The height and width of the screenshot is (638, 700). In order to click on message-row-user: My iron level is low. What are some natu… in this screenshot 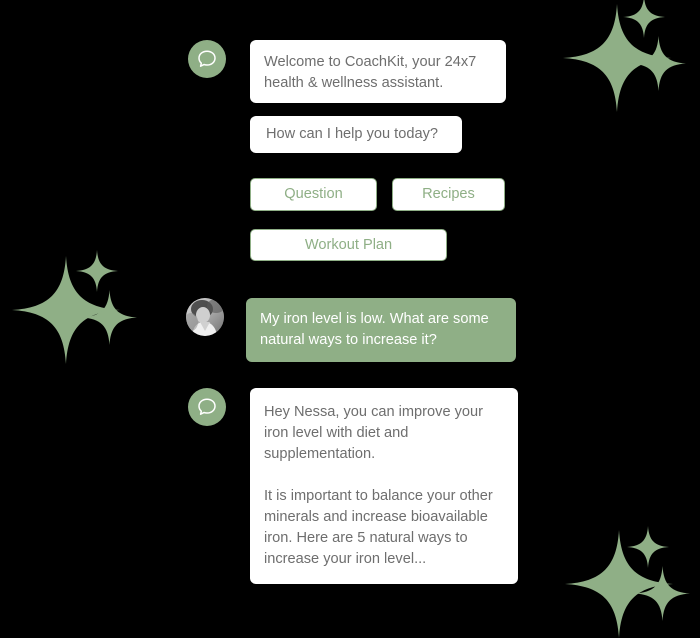, I will do `click(351, 330)`.